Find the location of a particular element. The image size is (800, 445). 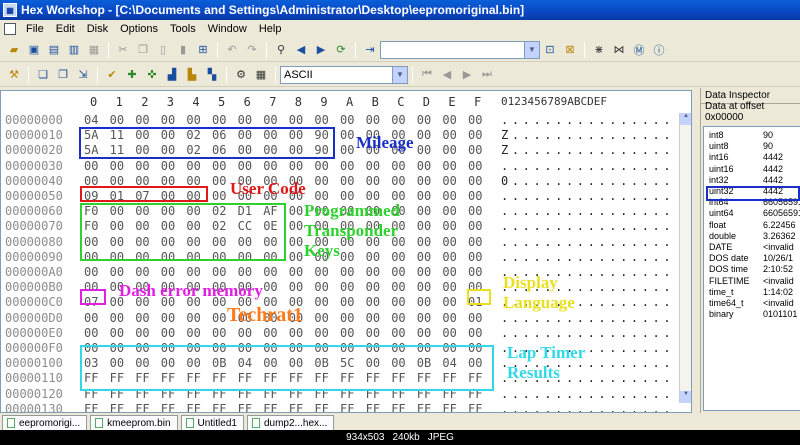

find-next-icon: ▶ is located at coordinates (321, 50).